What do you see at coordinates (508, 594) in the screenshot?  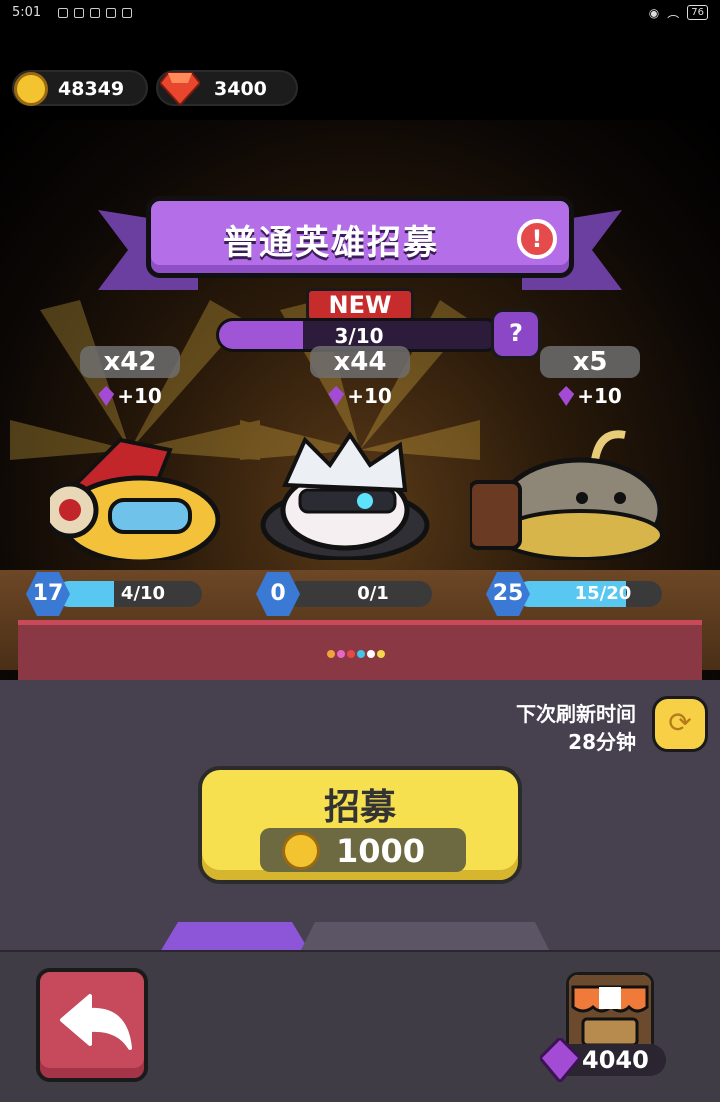 I see `level-badge: 25` at bounding box center [508, 594].